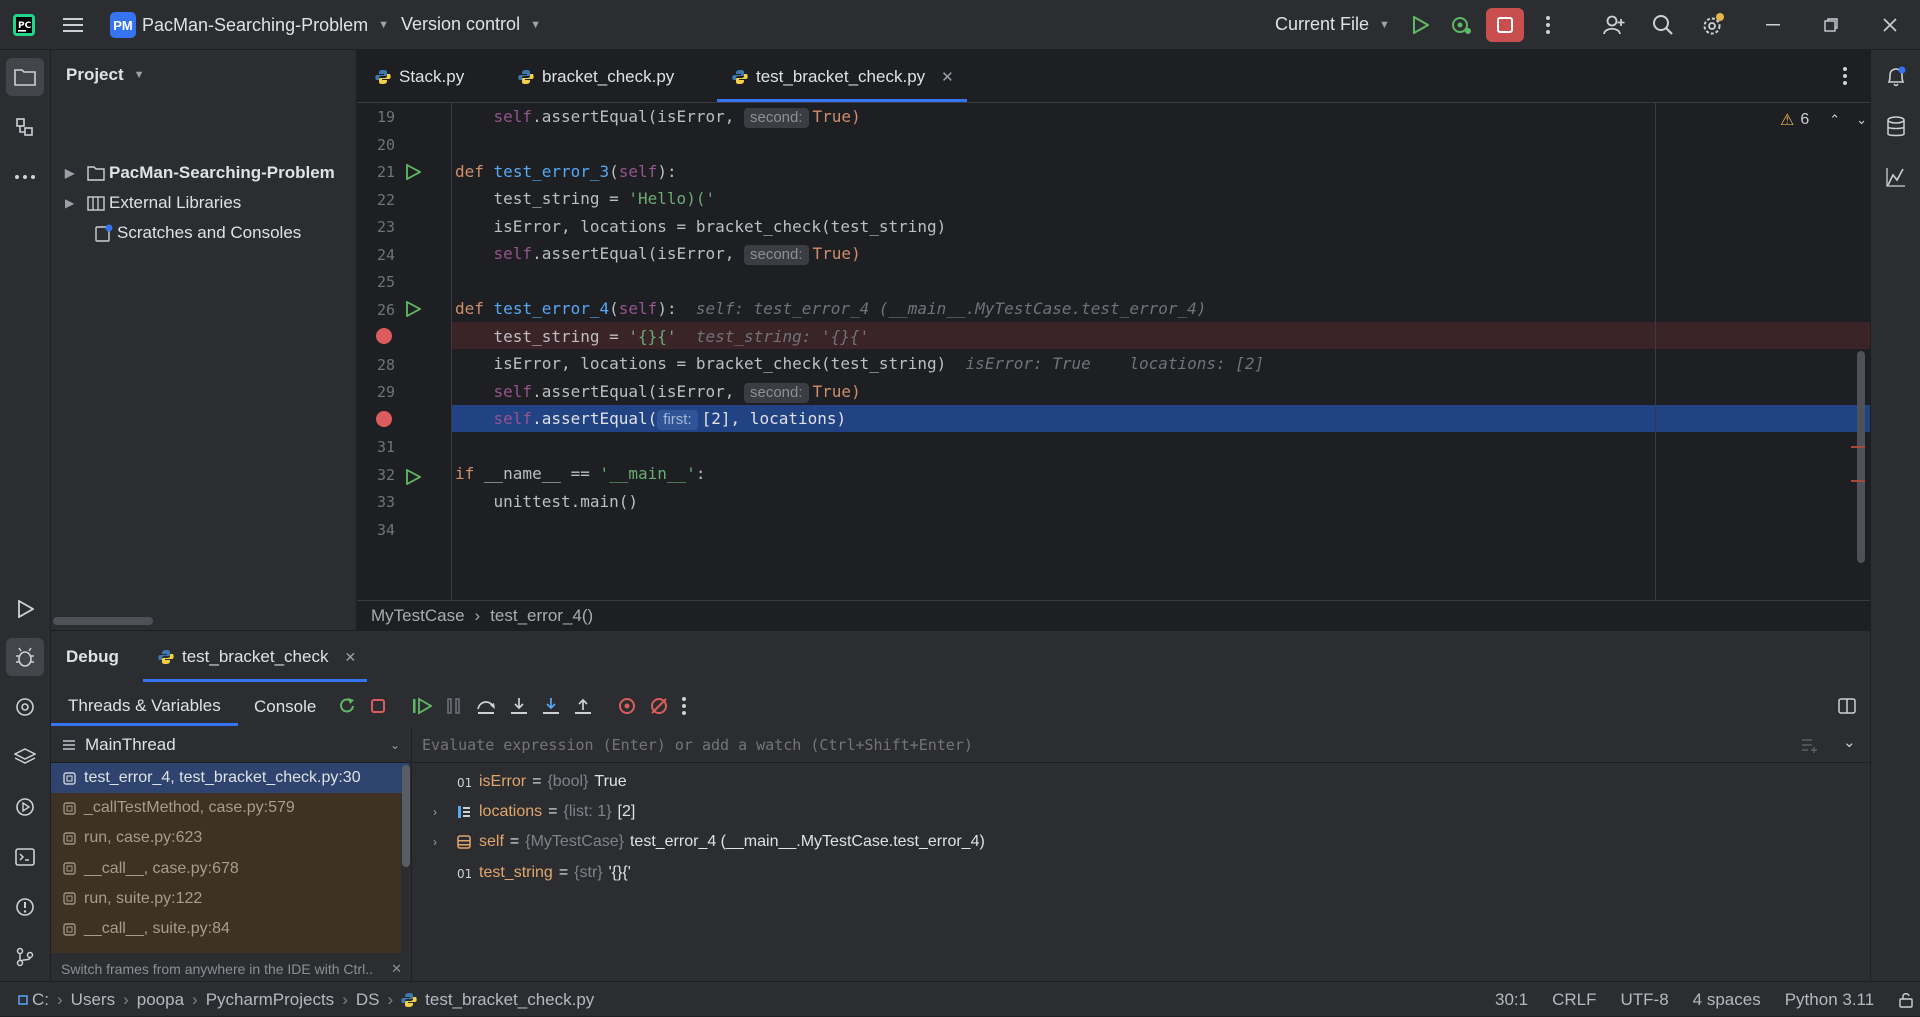  Describe the element at coordinates (24, 25) in the screenshot. I see `pycharm-logo-icon: PC` at that location.